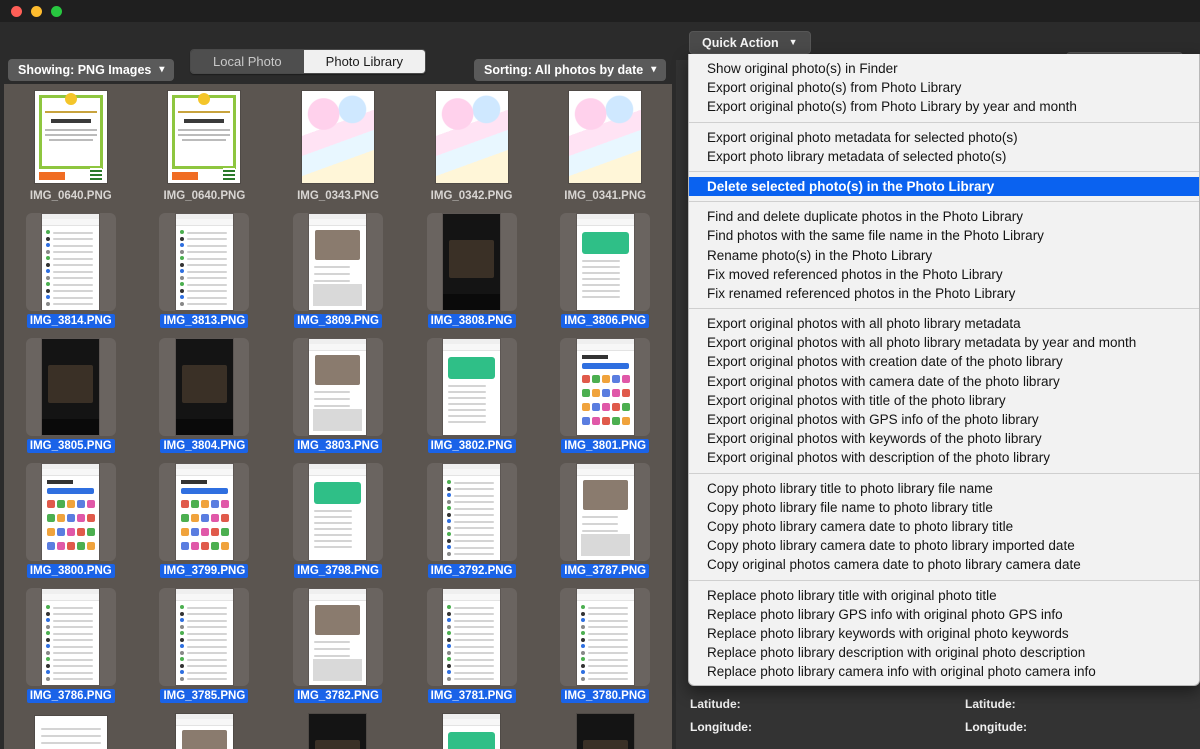  I want to click on photo-cell: IMG_3786.PNG, so click(71, 646).